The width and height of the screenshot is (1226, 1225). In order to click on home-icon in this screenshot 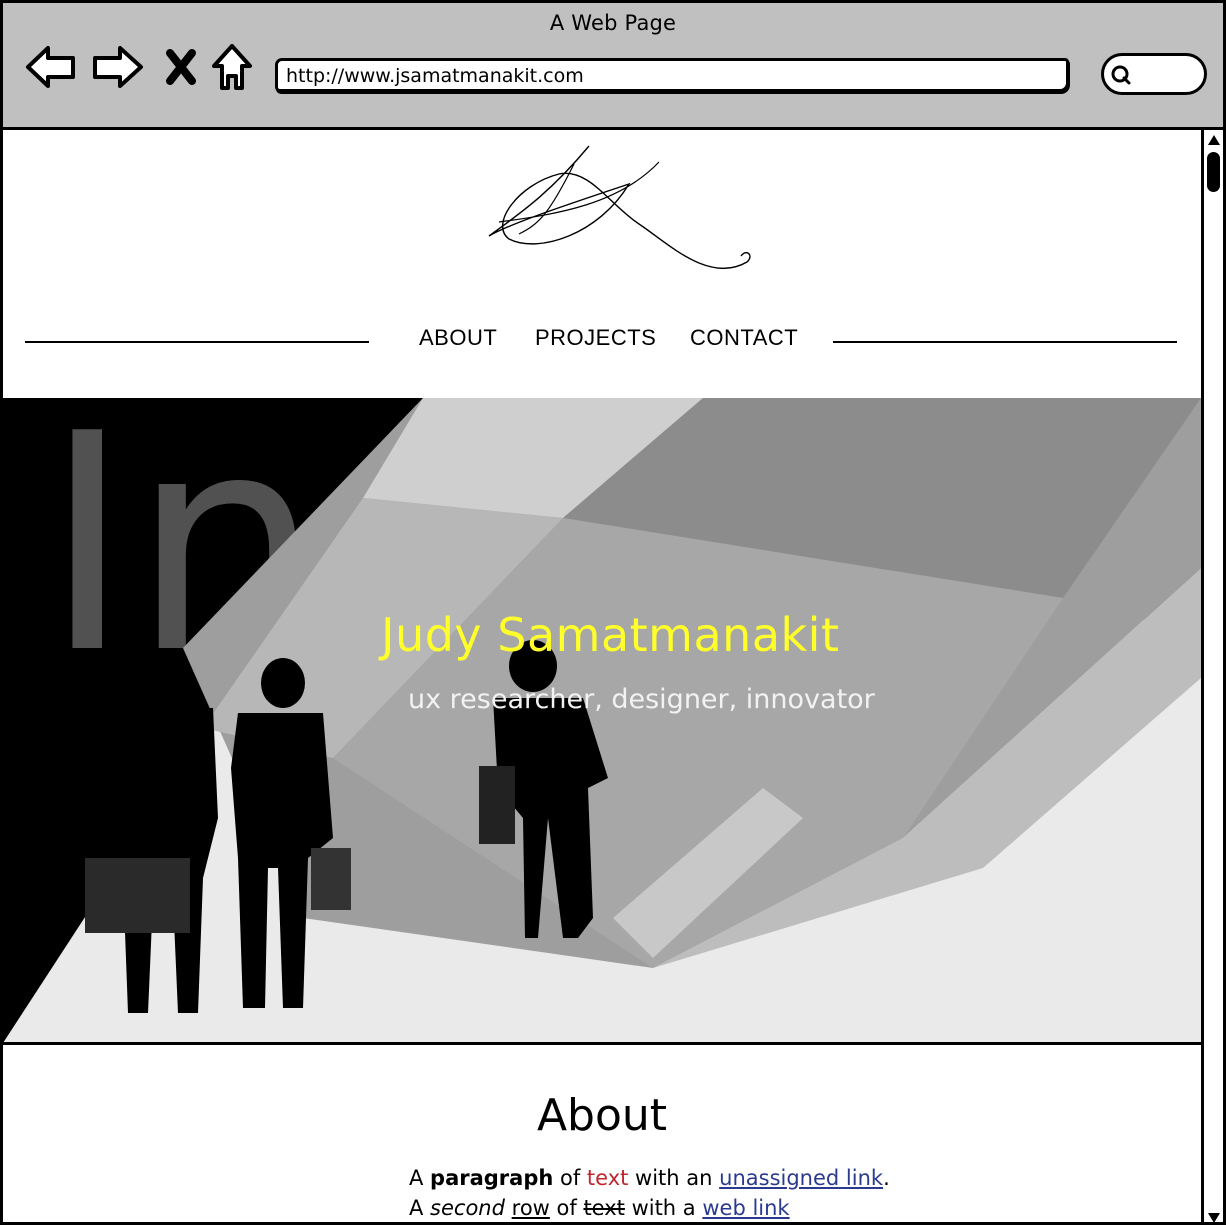, I will do `click(232, 67)`.